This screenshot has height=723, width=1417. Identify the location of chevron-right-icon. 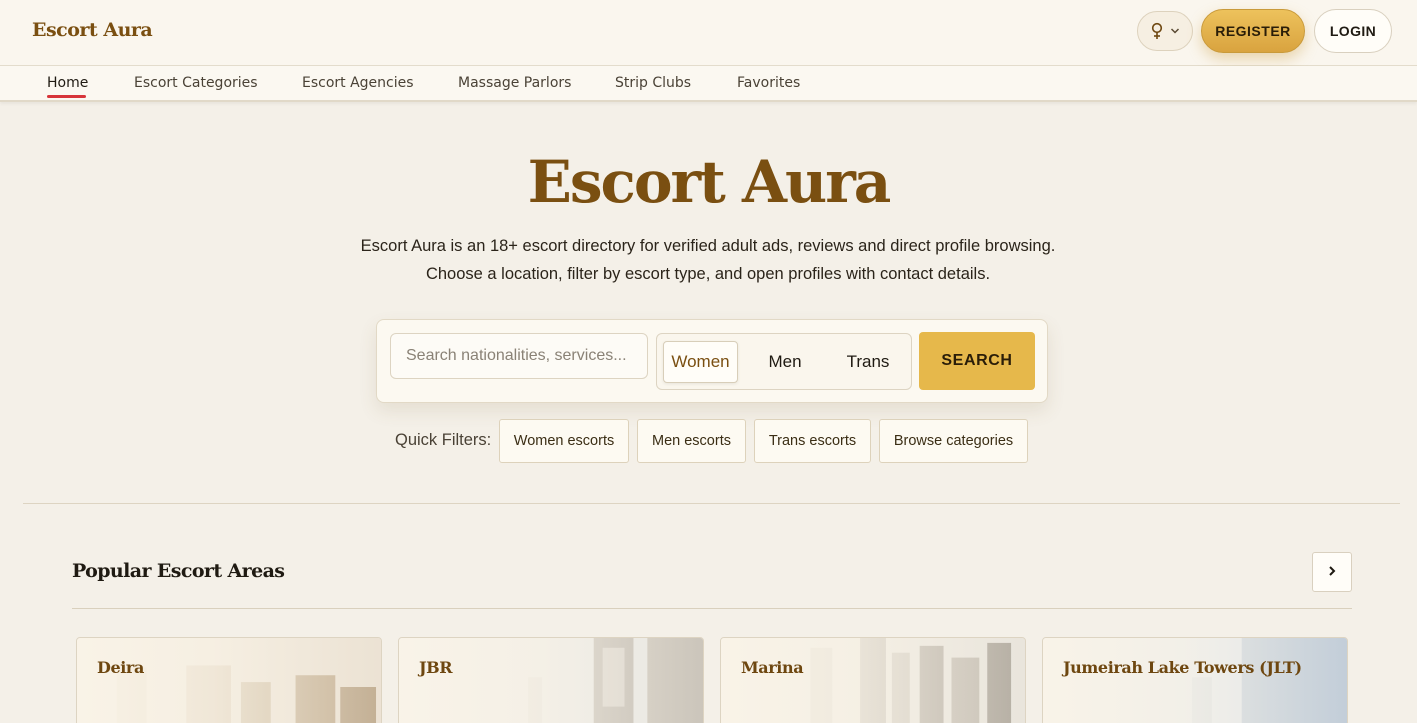
(1332, 572).